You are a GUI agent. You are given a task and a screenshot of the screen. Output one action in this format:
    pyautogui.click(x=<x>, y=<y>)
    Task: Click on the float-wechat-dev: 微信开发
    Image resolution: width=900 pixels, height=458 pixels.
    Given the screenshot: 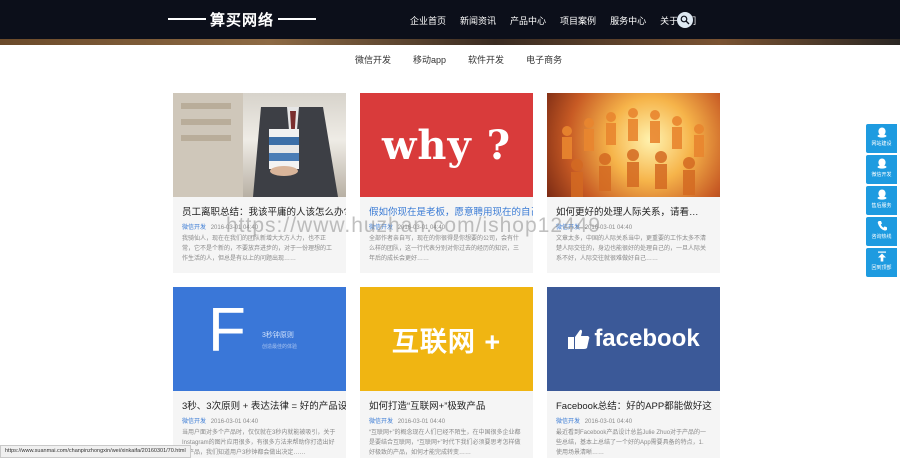 What is the action you would take?
    pyautogui.click(x=881, y=169)
    